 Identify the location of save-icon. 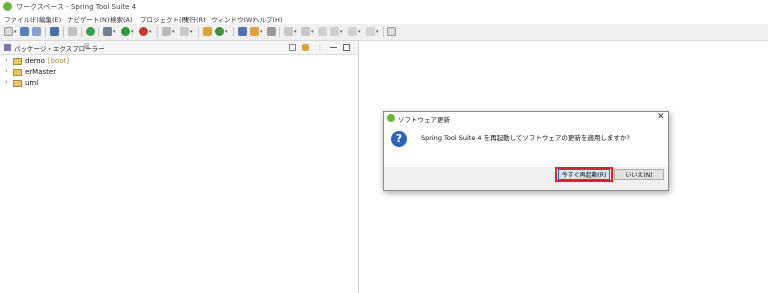
(24, 31).